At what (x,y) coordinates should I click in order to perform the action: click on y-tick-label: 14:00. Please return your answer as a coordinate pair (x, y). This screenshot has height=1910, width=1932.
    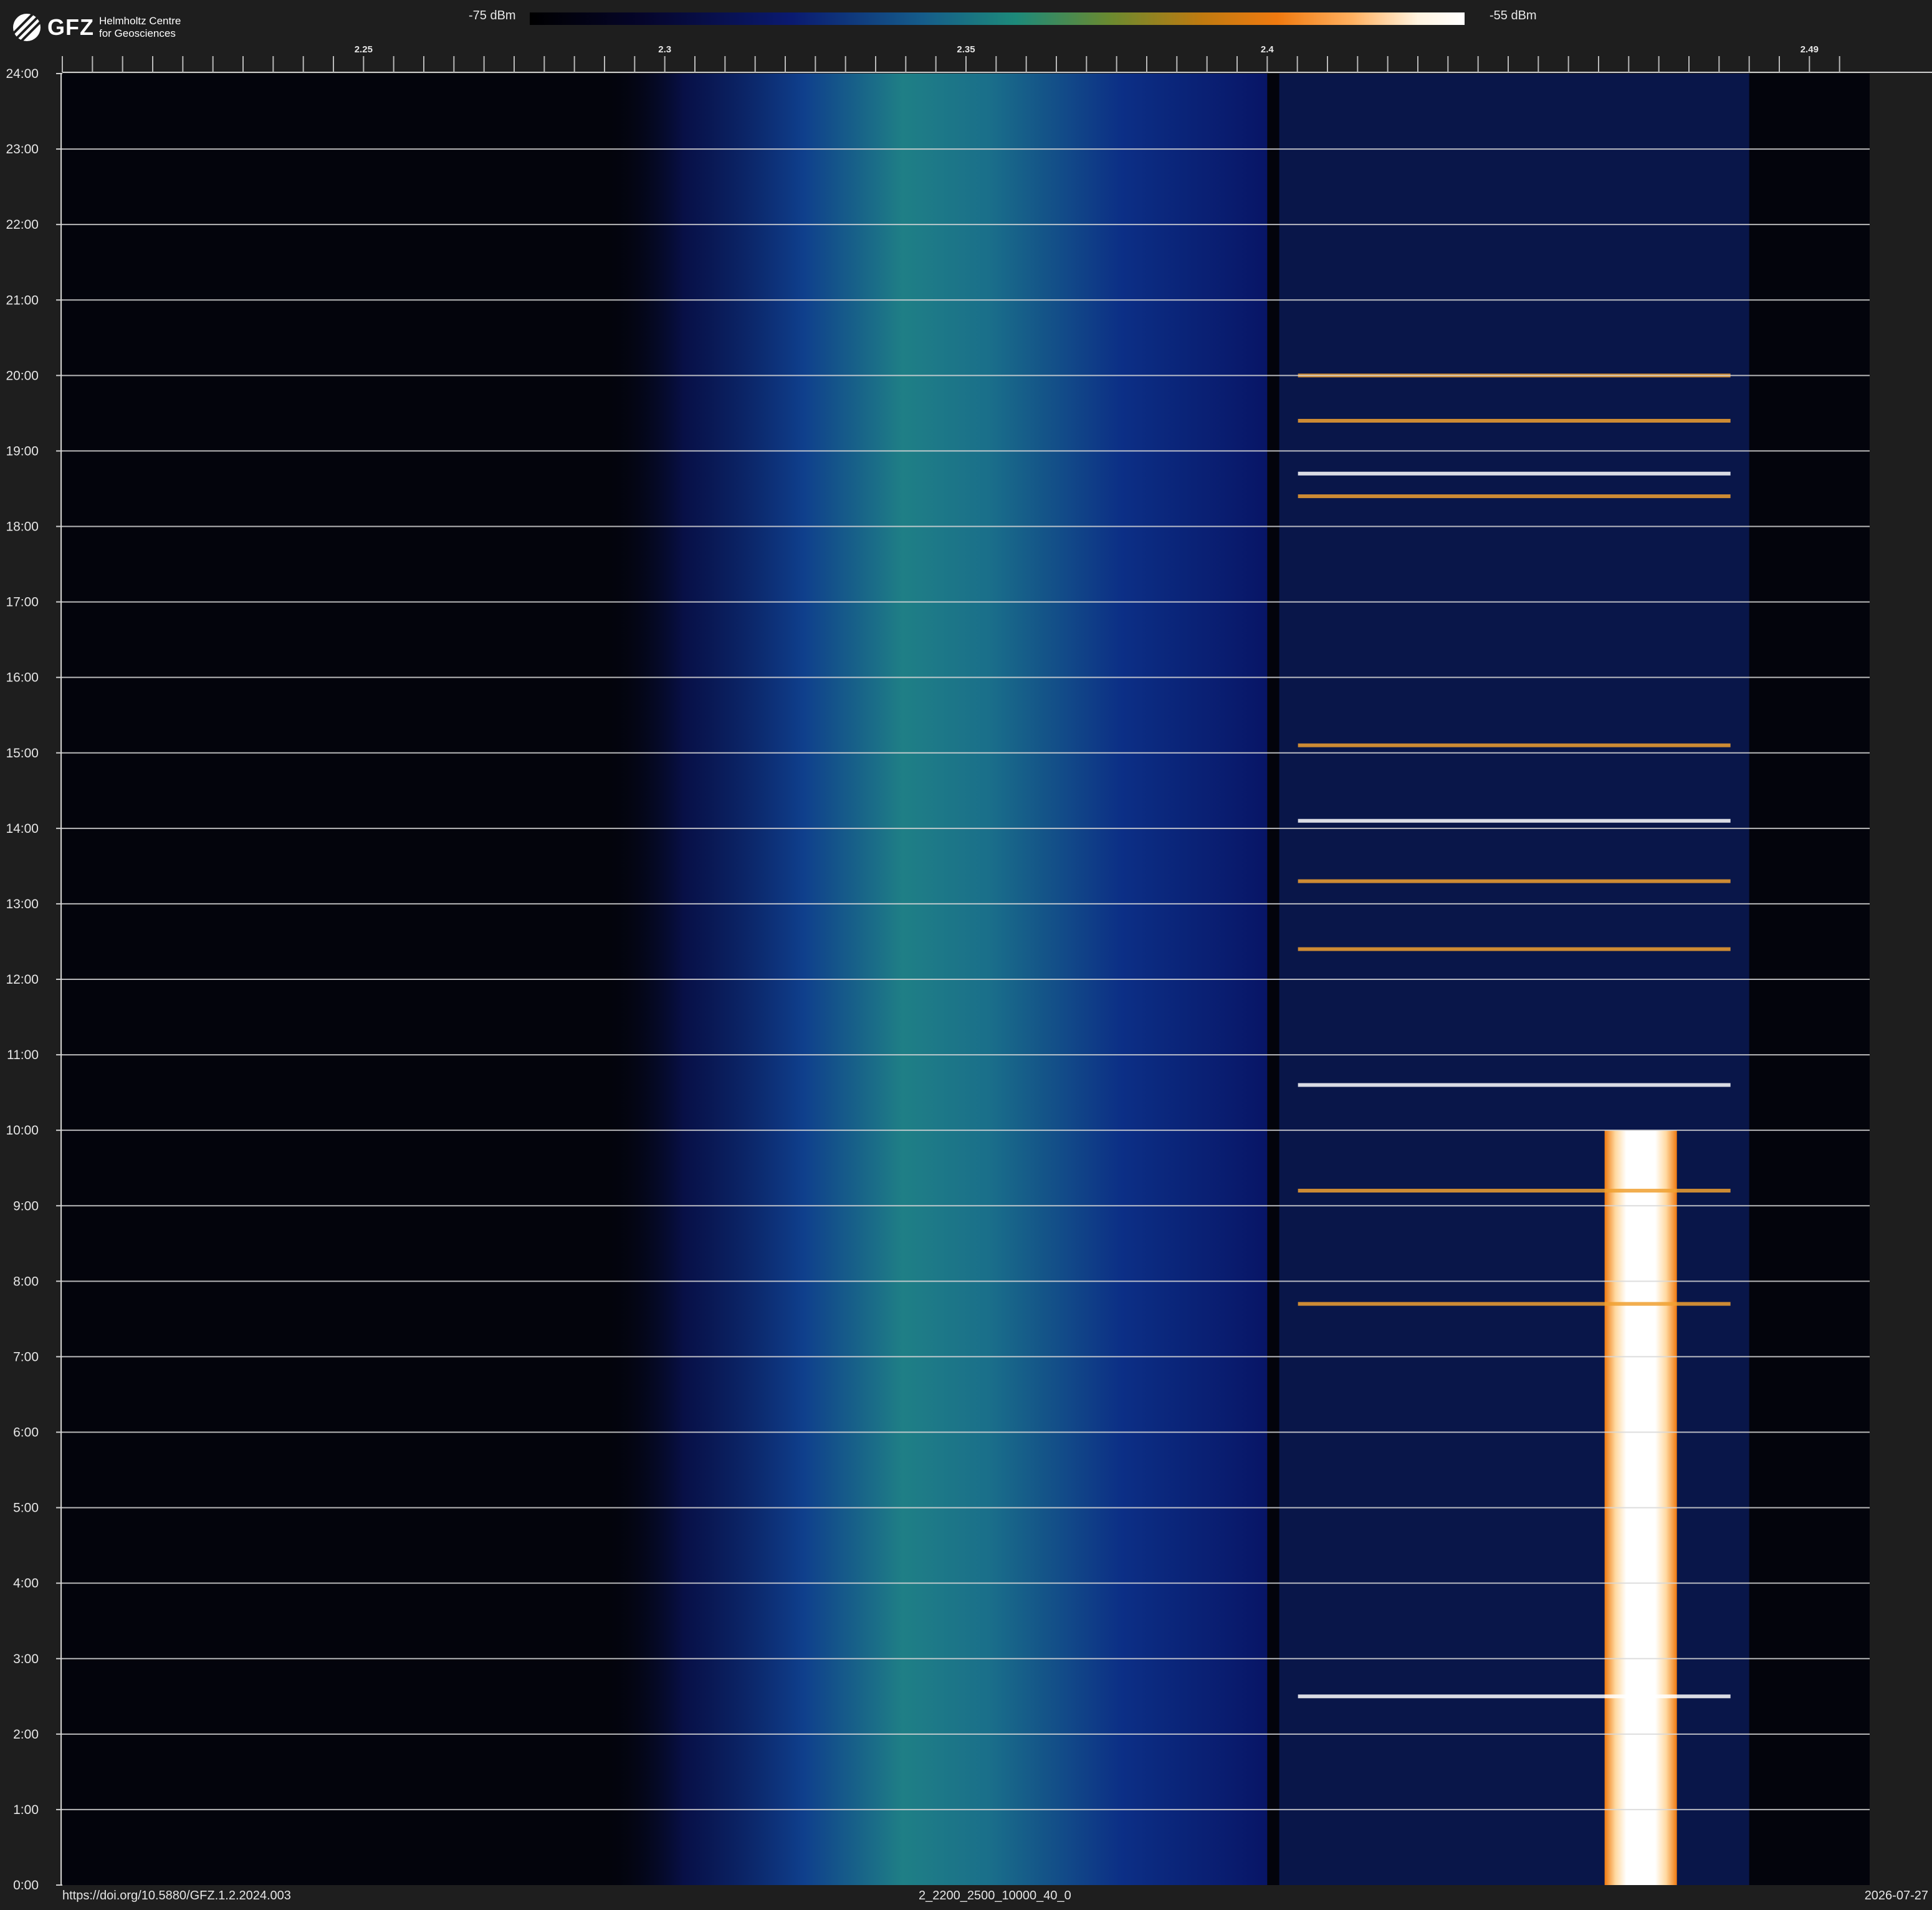
    Looking at the image, I should click on (22, 829).